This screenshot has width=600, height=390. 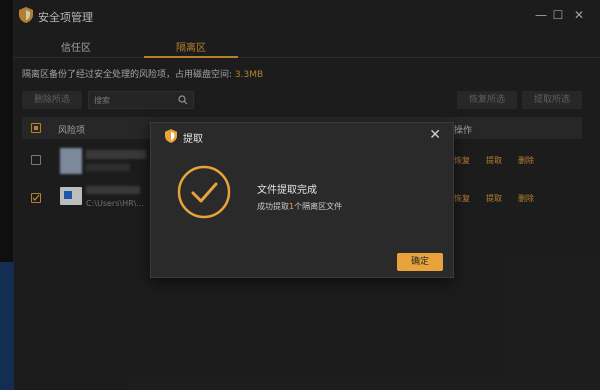 What do you see at coordinates (318, 206) in the screenshot?
I see `message-suffix: 个隔离区文件` at bounding box center [318, 206].